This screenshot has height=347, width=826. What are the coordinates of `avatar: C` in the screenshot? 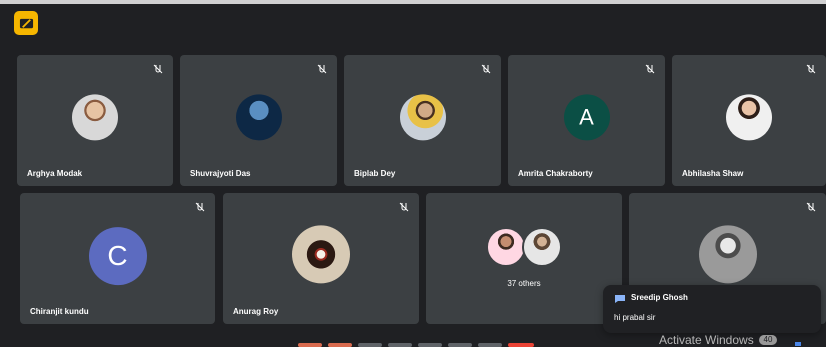 It's located at (117, 255).